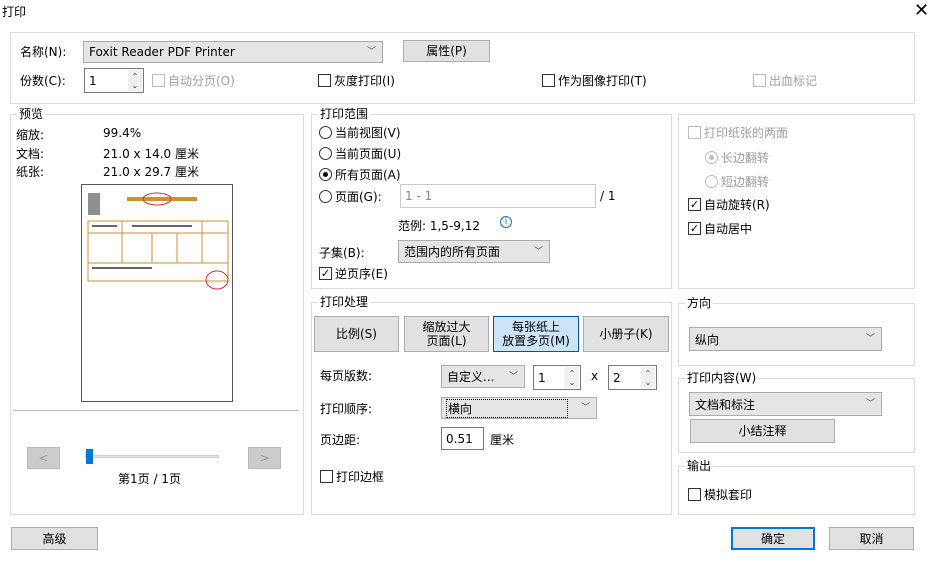  I want to click on printer-select: Foxit Reader PDF Printer ﹀, so click(233, 52).